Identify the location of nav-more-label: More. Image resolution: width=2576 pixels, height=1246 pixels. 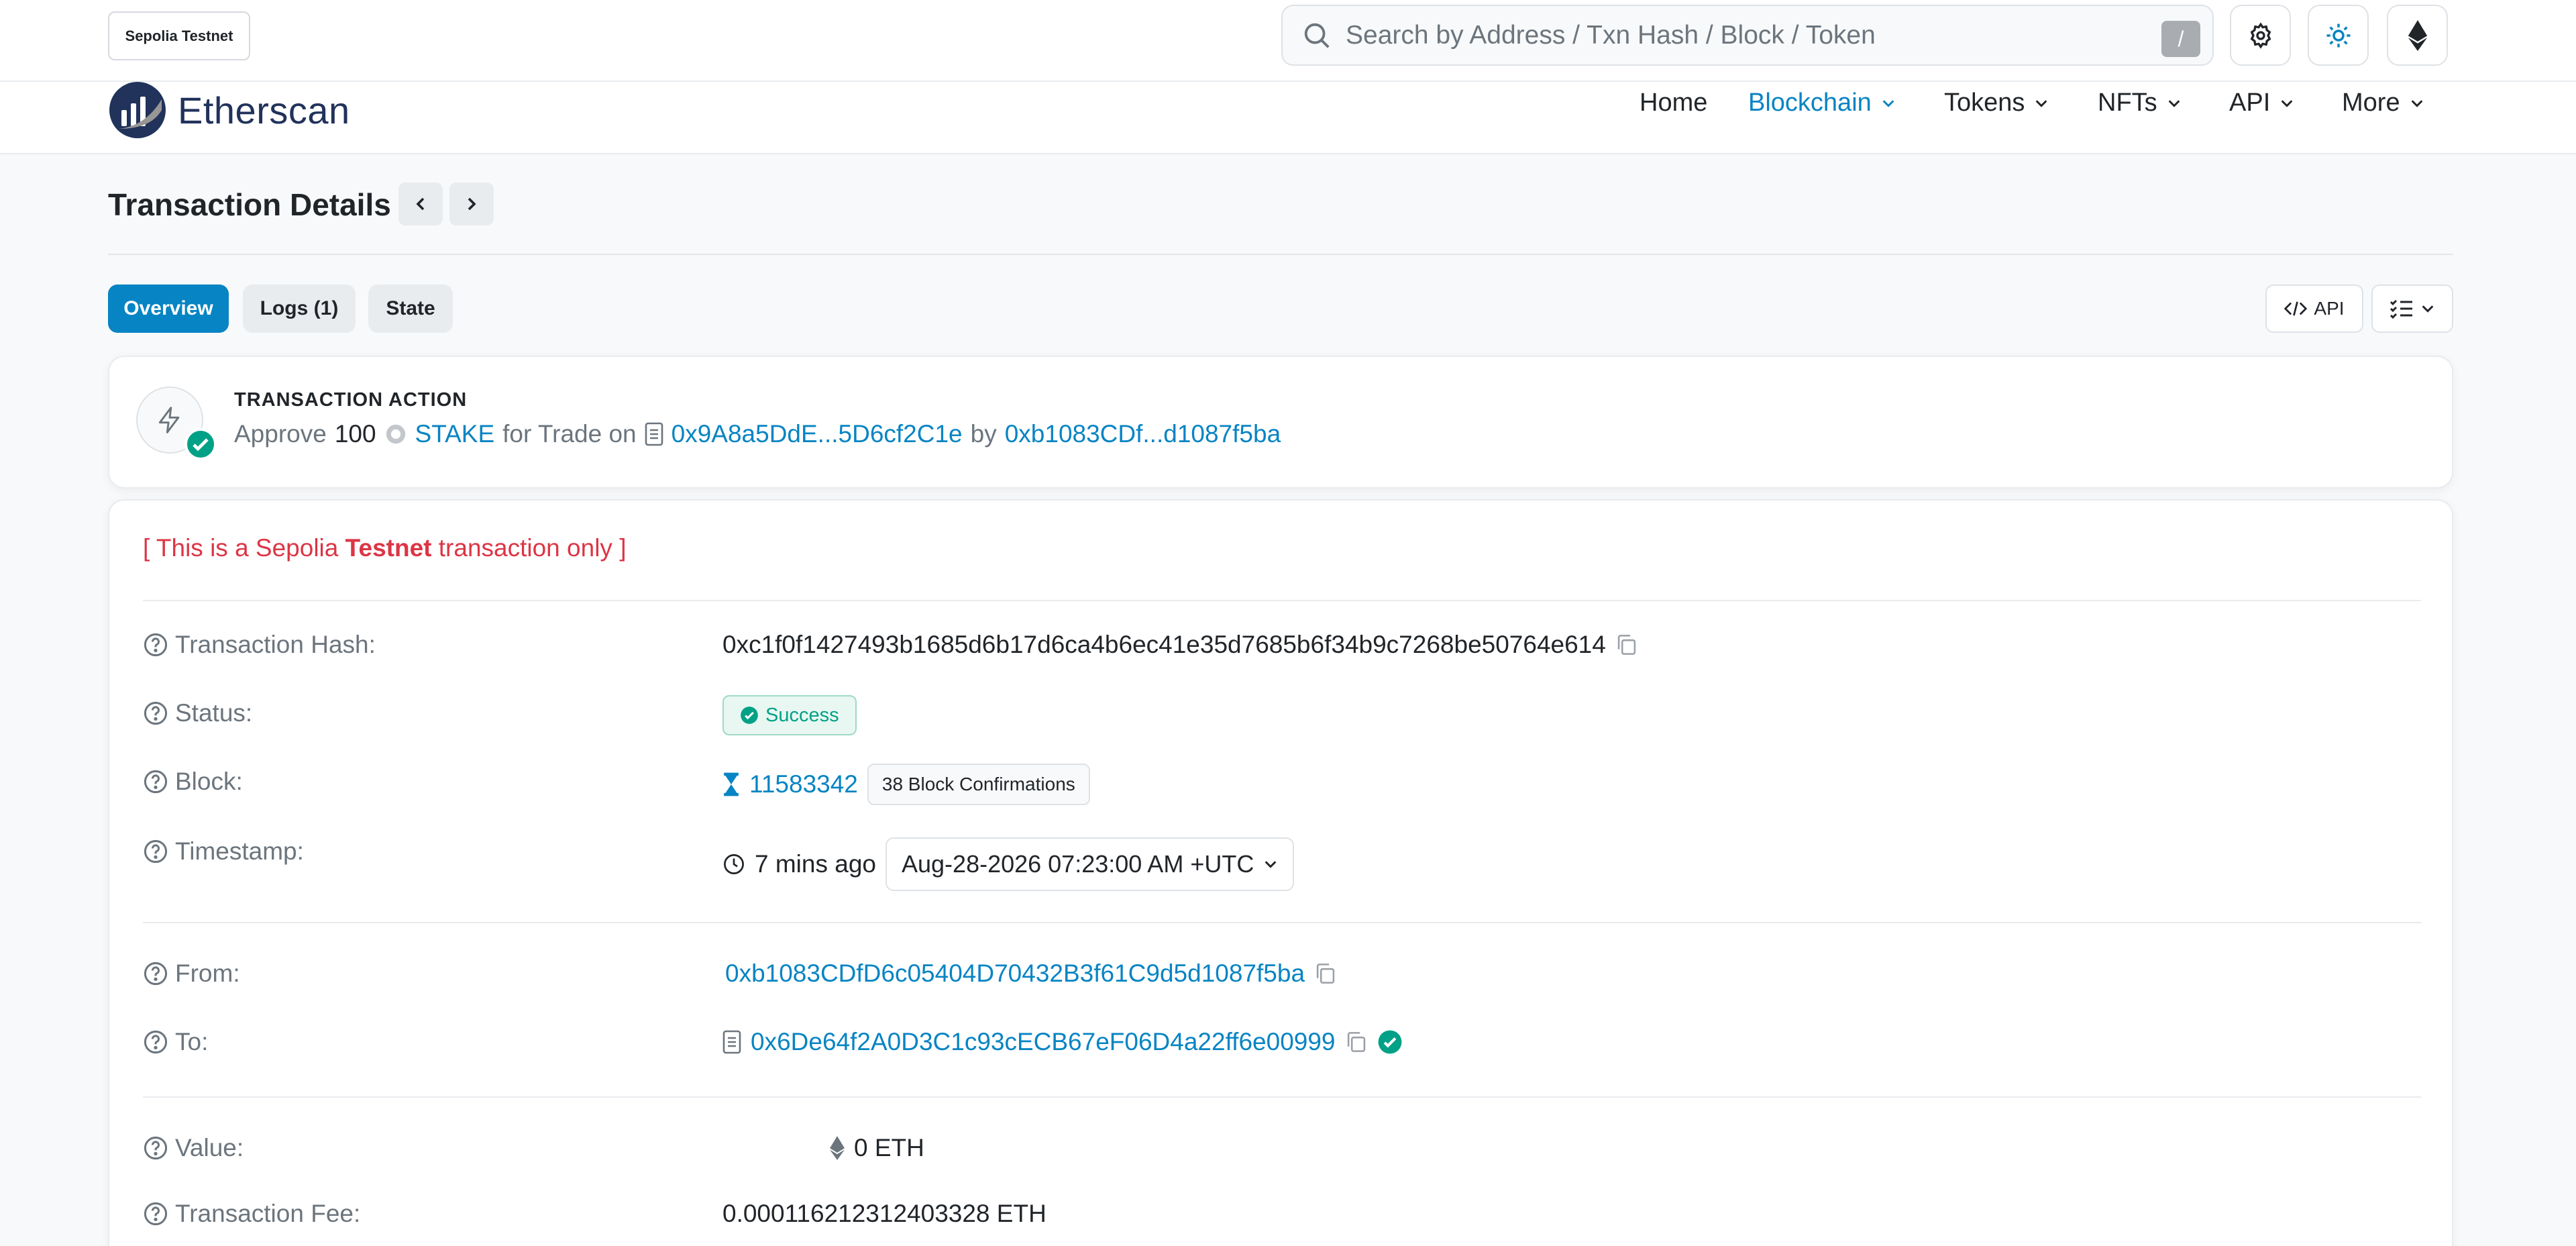
(2371, 103).